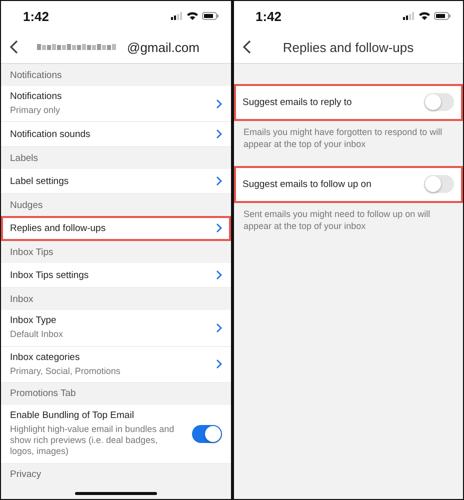  I want to click on settings-row: Notifications Primary only, so click(115, 104).